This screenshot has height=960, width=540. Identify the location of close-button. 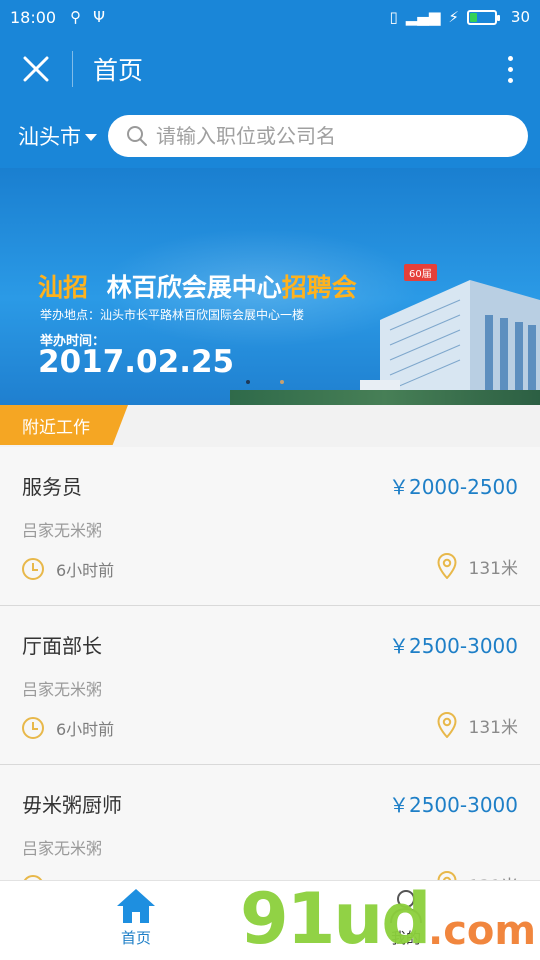
(36, 69).